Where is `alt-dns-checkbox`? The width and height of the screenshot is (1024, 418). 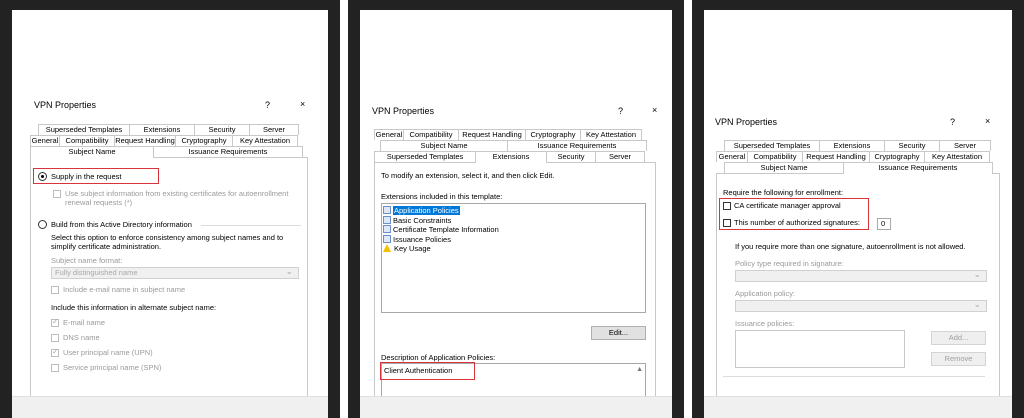
alt-dns-checkbox is located at coordinates (55, 338).